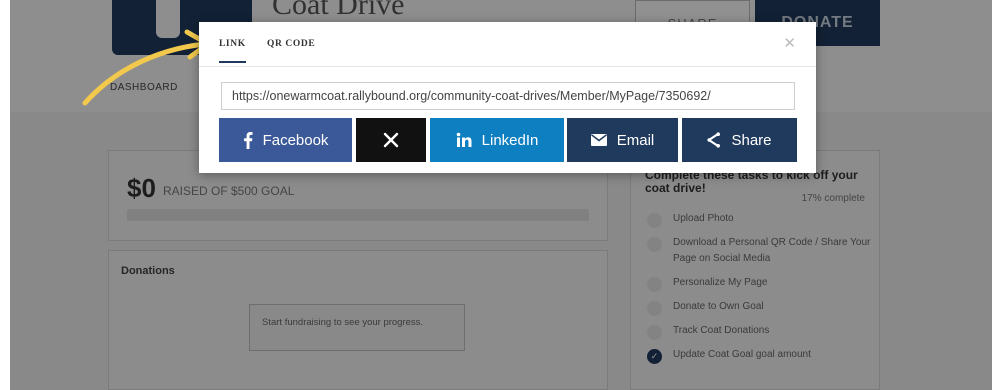 The height and width of the screenshot is (390, 1002). I want to click on email-label: Email, so click(635, 140).